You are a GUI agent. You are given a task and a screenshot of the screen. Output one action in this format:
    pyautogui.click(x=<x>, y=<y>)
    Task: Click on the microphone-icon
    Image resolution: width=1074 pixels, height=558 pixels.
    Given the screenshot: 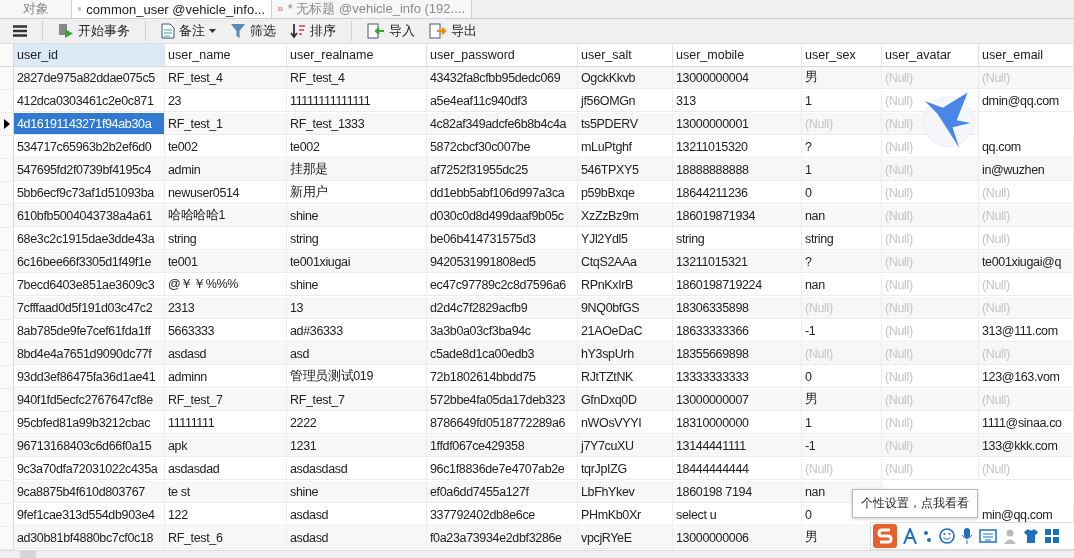 What is the action you would take?
    pyautogui.click(x=967, y=536)
    